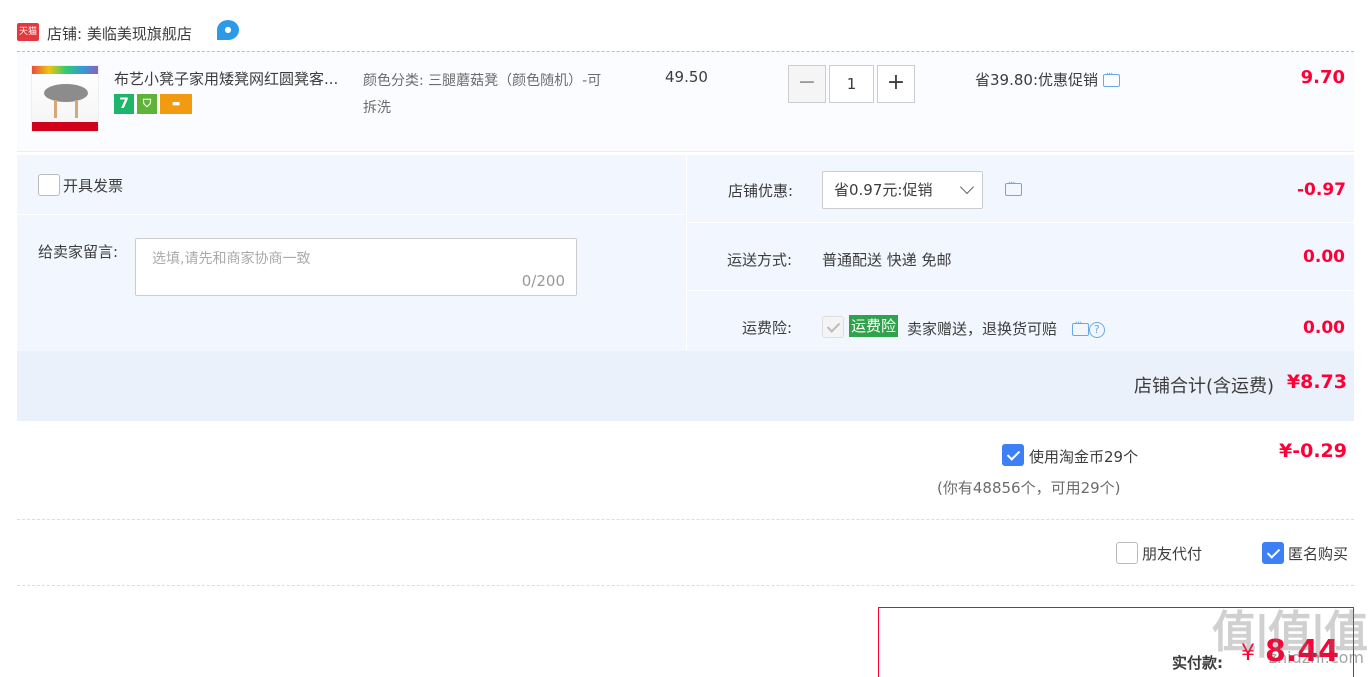 This screenshot has height=677, width=1372. Describe the element at coordinates (760, 191) in the screenshot. I see `shop-discount-label: 店铺优惠:` at that location.